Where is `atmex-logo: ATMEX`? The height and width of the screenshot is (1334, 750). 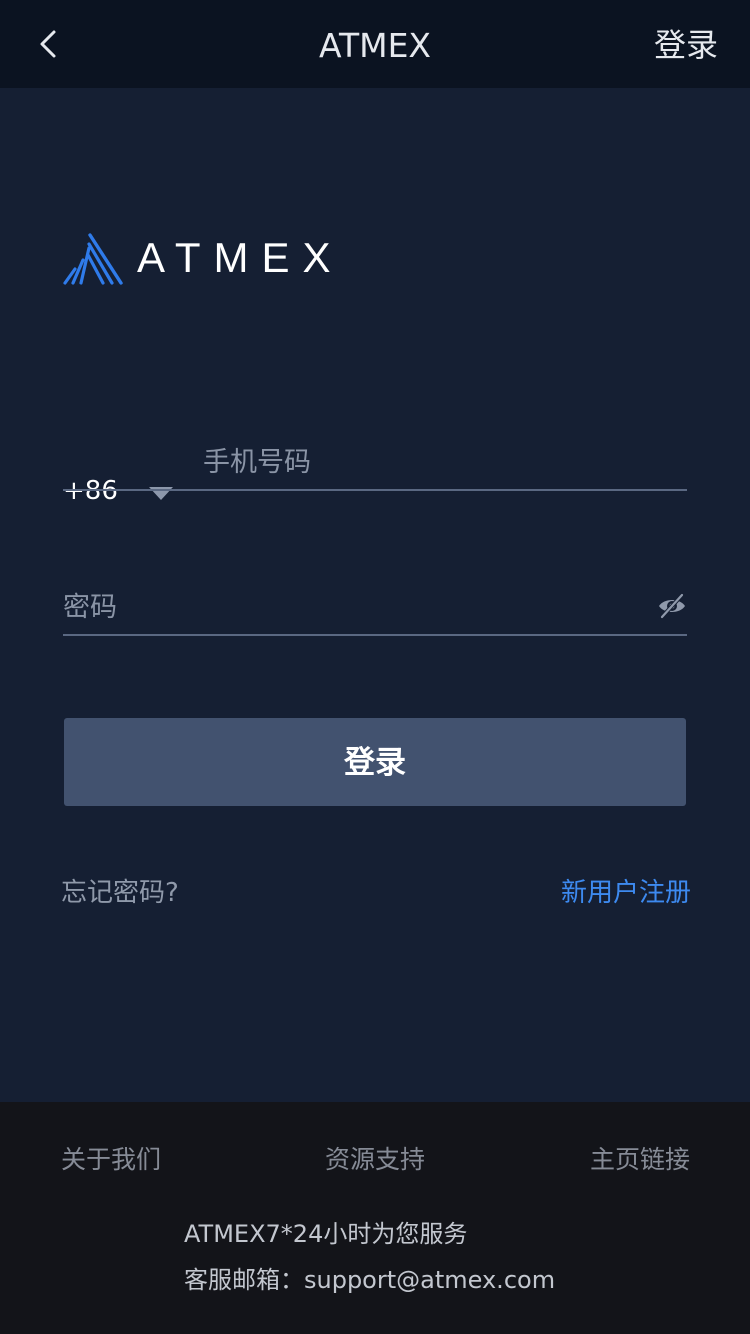
atmex-logo: ATMEX is located at coordinates (203, 258).